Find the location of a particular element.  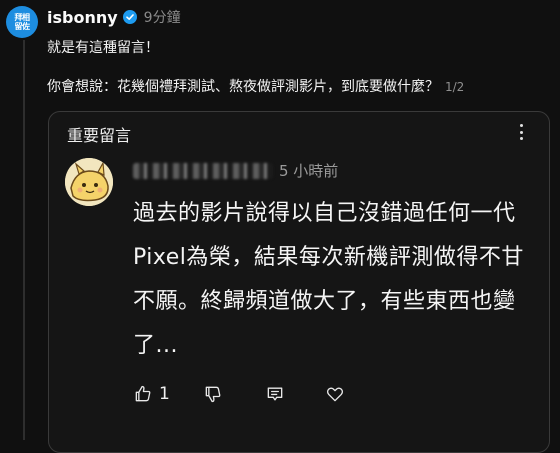

reply-button is located at coordinates (295, 394).